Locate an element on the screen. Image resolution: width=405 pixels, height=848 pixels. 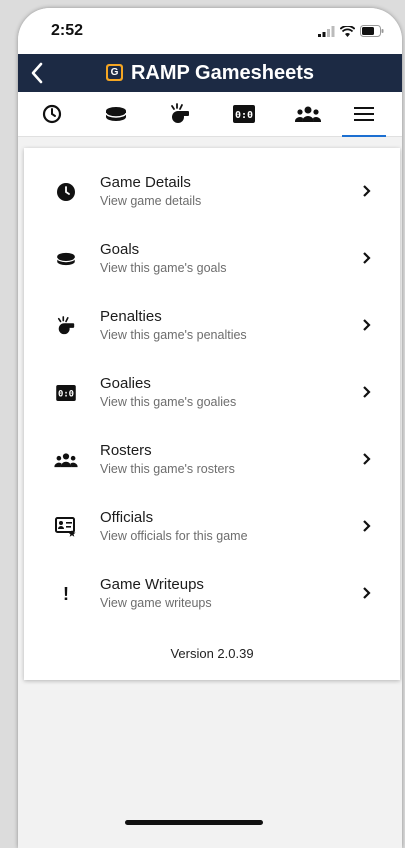
menu-item-subtitle: View officials for this game is located at coordinates (174, 536).